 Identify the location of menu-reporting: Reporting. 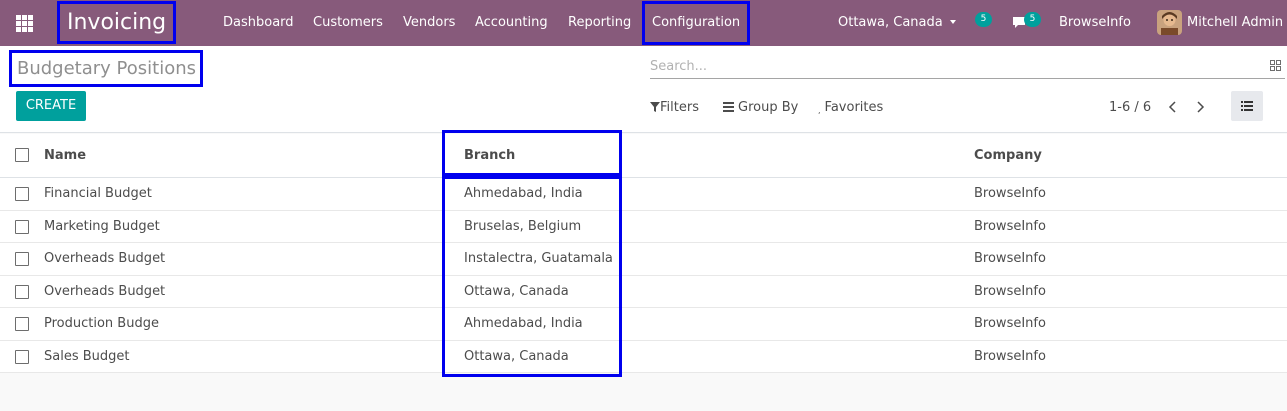
(599, 23).